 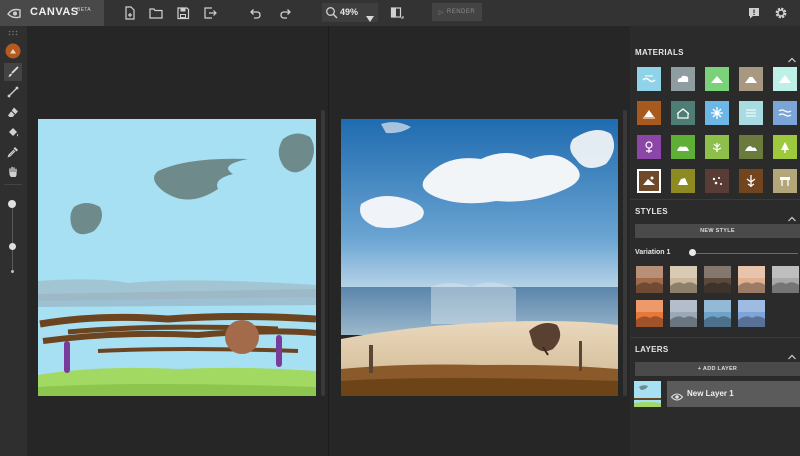 What do you see at coordinates (13, 33) in the screenshot?
I see `drag-grip-icon` at bounding box center [13, 33].